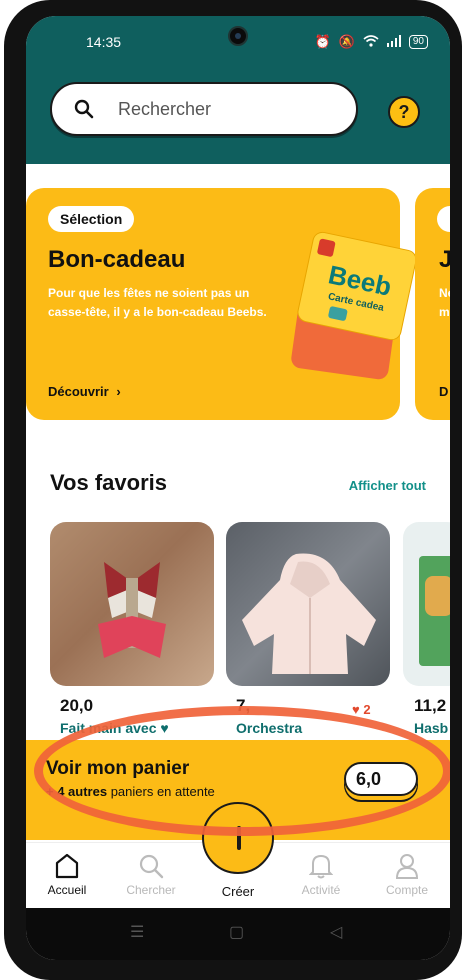  Describe the element at coordinates (460, 180) in the screenshot. I see `volume-button` at that location.